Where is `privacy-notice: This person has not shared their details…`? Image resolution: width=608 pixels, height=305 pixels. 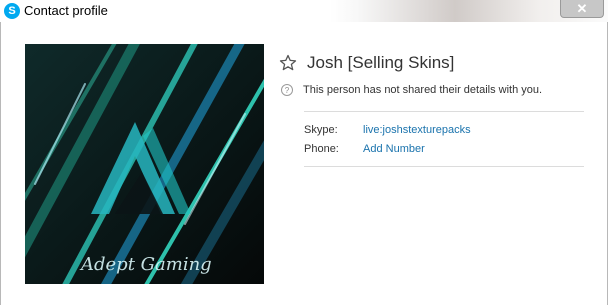
privacy-notice: This person has not shared their details… is located at coordinates (423, 90).